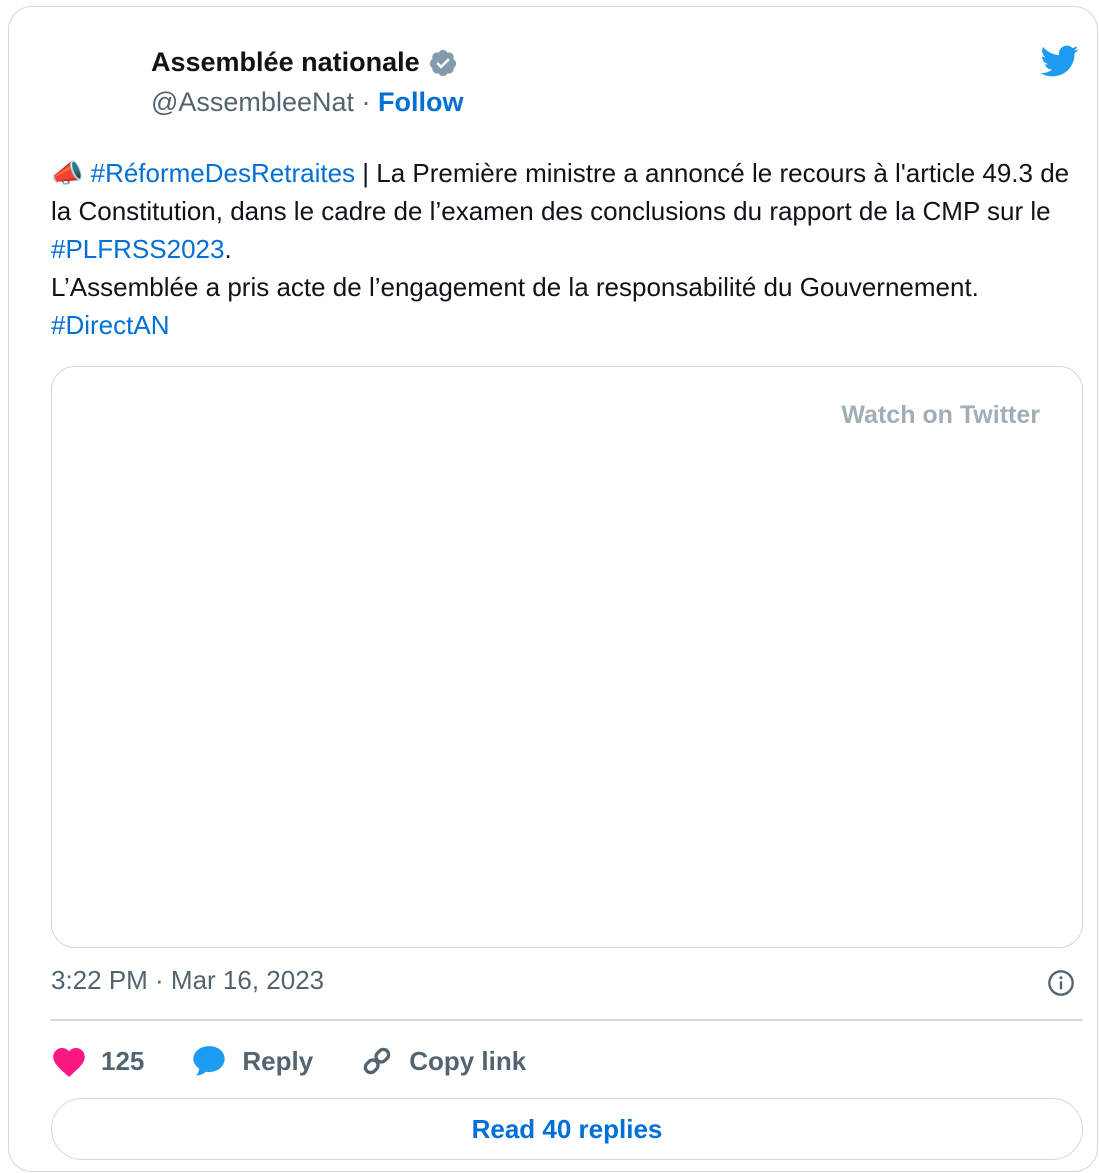 This screenshot has height=1173, width=1099. What do you see at coordinates (420, 102) in the screenshot?
I see `follow-button: Follow` at bounding box center [420, 102].